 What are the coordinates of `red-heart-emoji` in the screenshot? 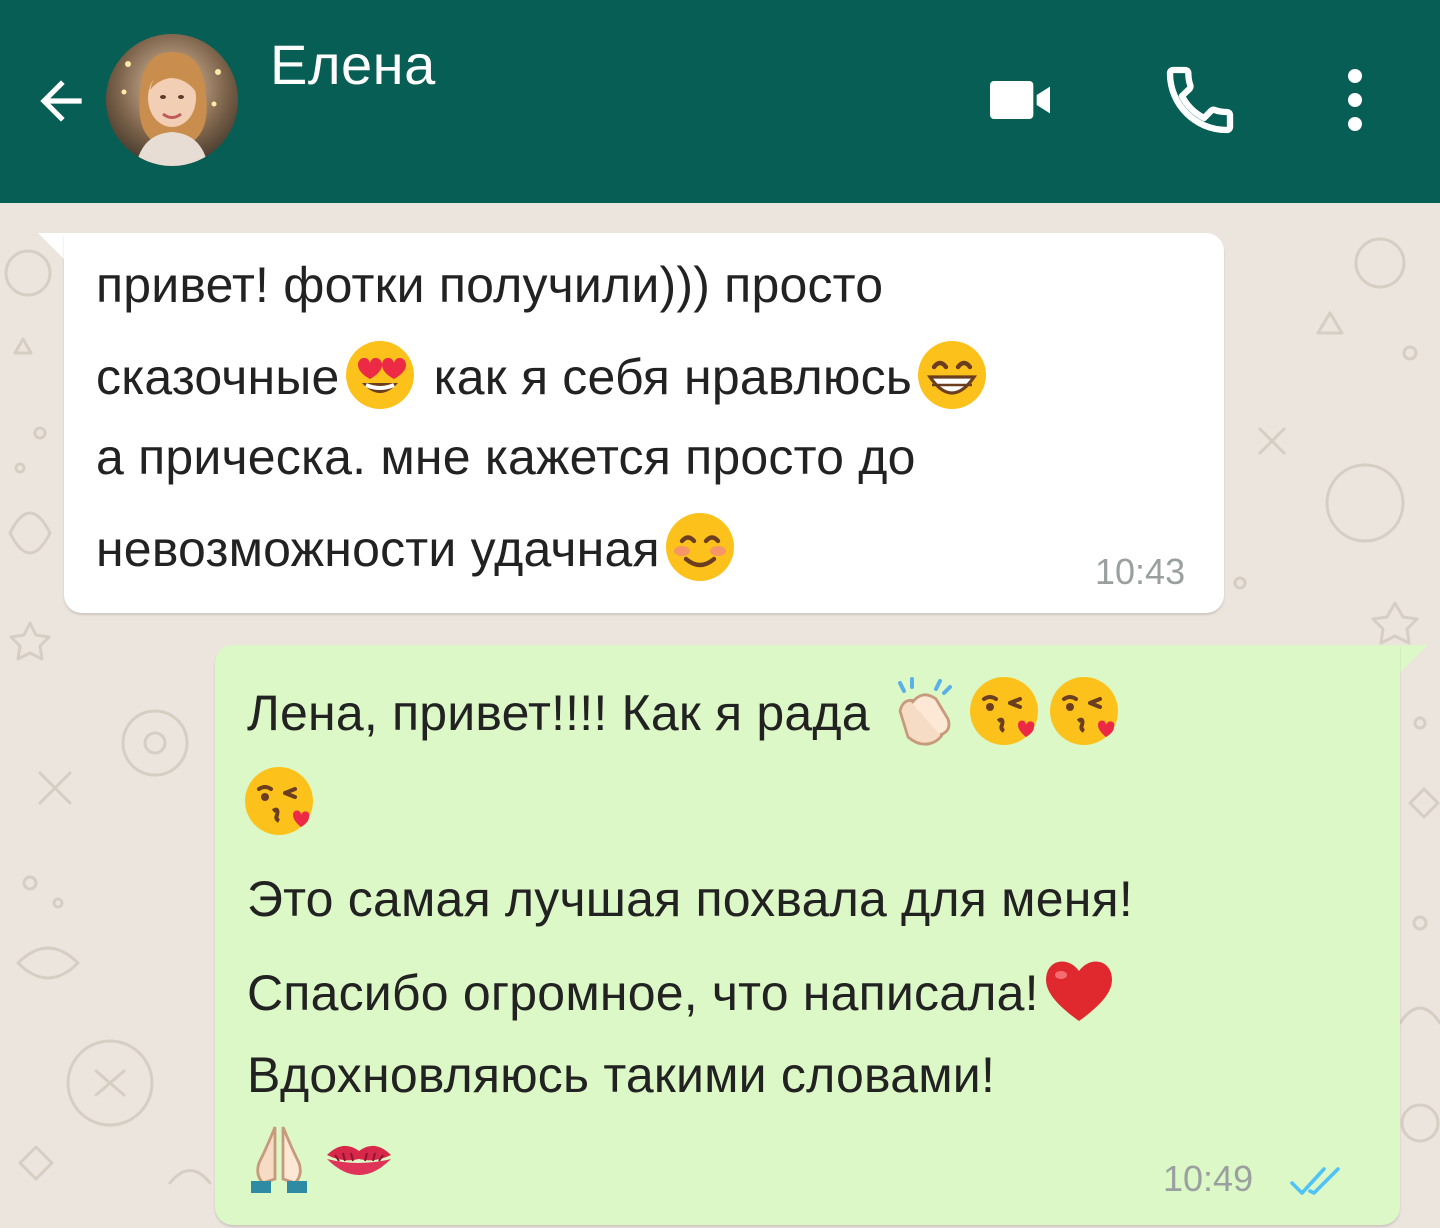 It's located at (1079, 991).